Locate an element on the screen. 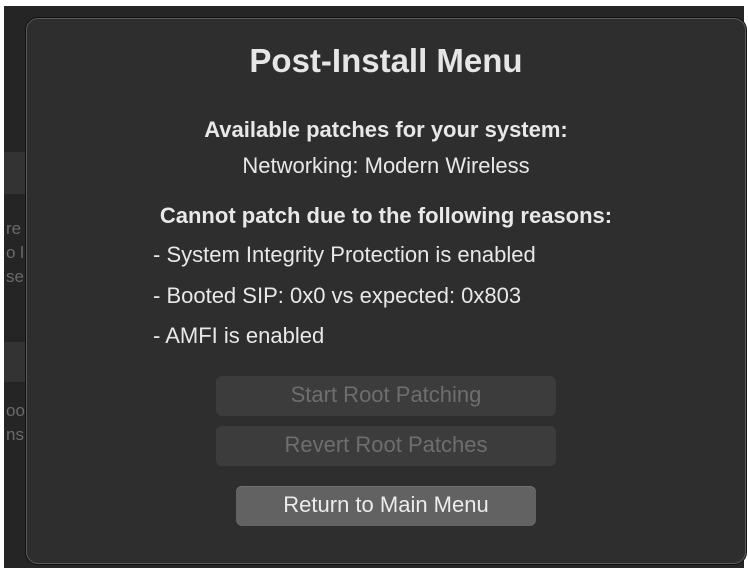 The width and height of the screenshot is (748, 572). background-button-fragment is located at coordinates (15, 362).